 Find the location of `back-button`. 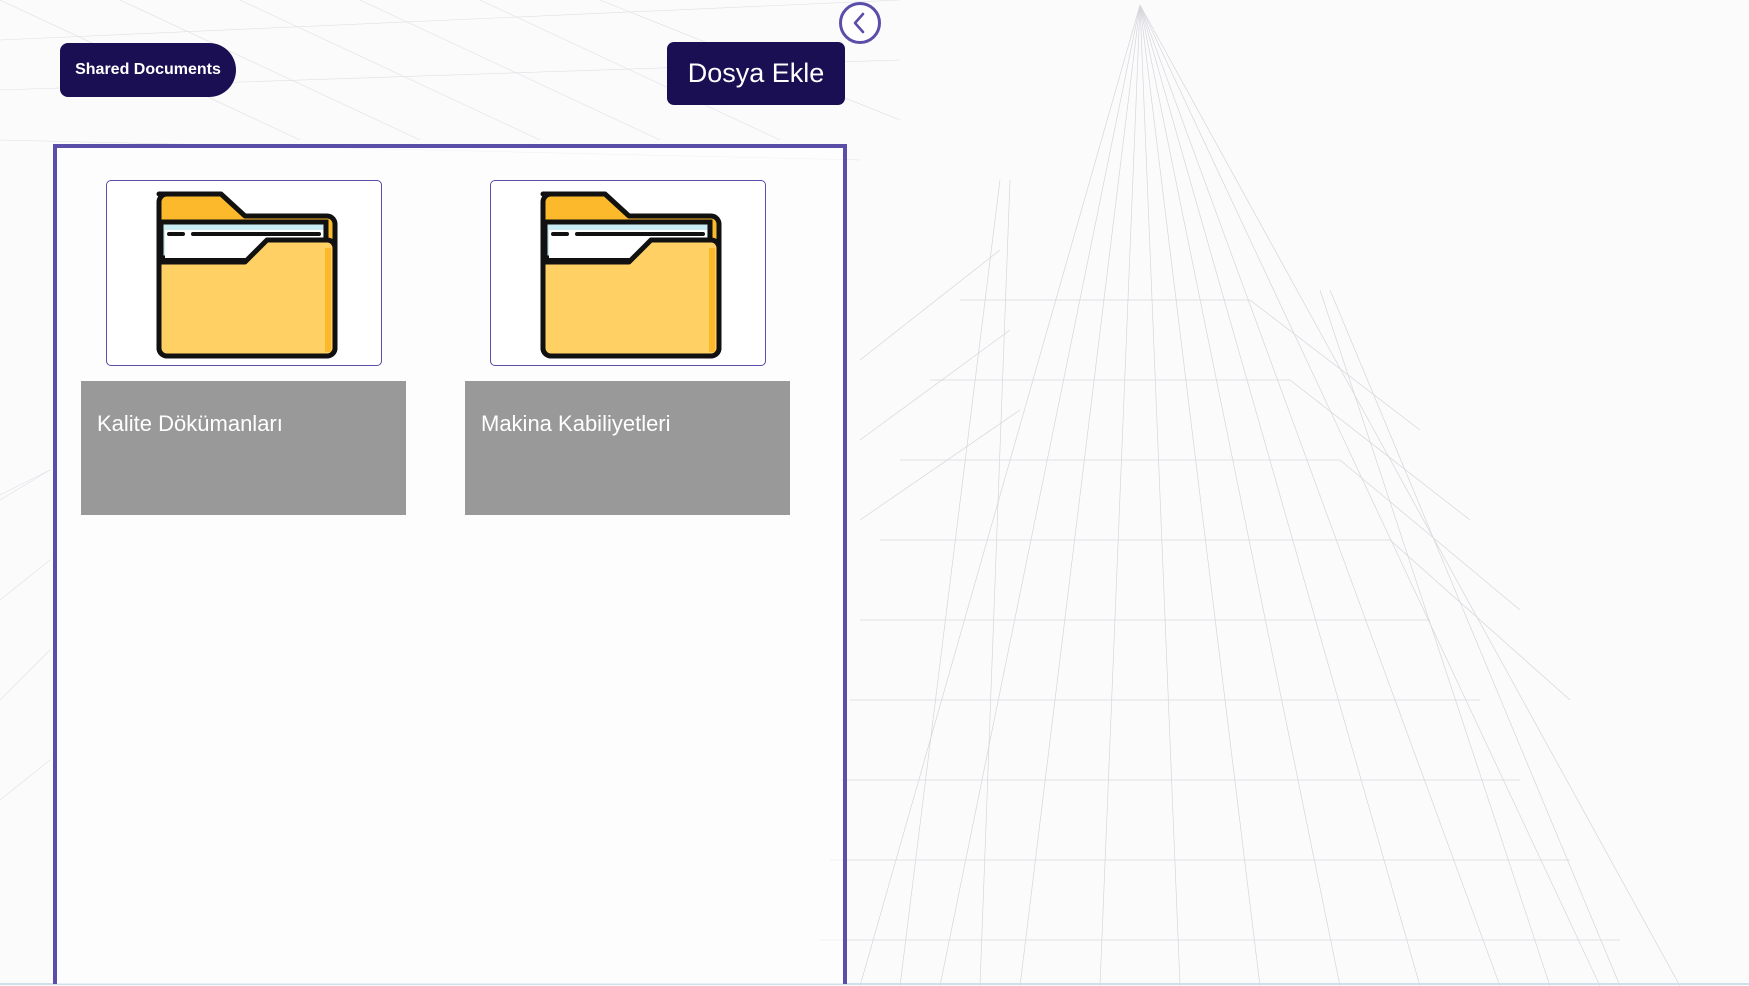

back-button is located at coordinates (860, 23).